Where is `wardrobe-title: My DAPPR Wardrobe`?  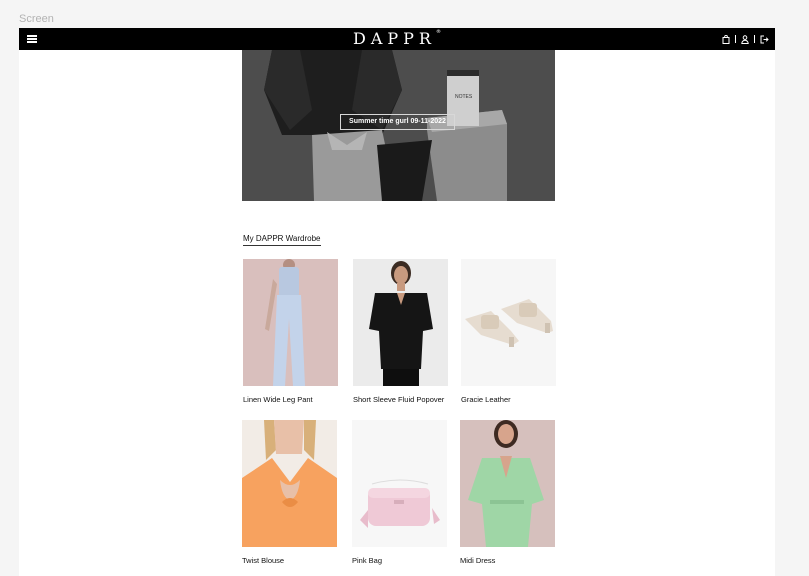
wardrobe-title: My DAPPR Wardrobe is located at coordinates (282, 240).